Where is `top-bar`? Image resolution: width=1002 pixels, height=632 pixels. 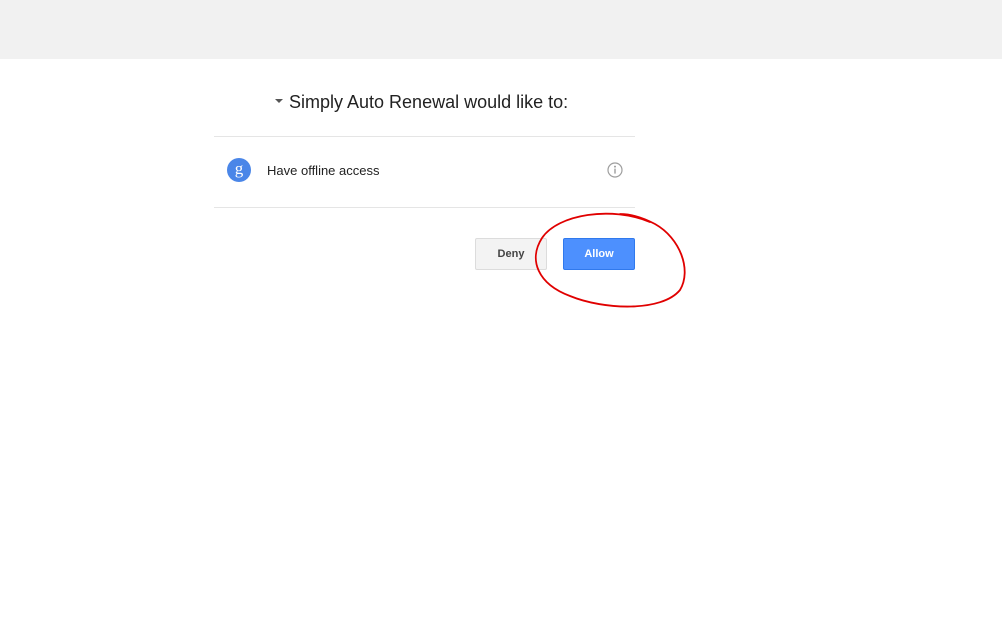 top-bar is located at coordinates (501, 29).